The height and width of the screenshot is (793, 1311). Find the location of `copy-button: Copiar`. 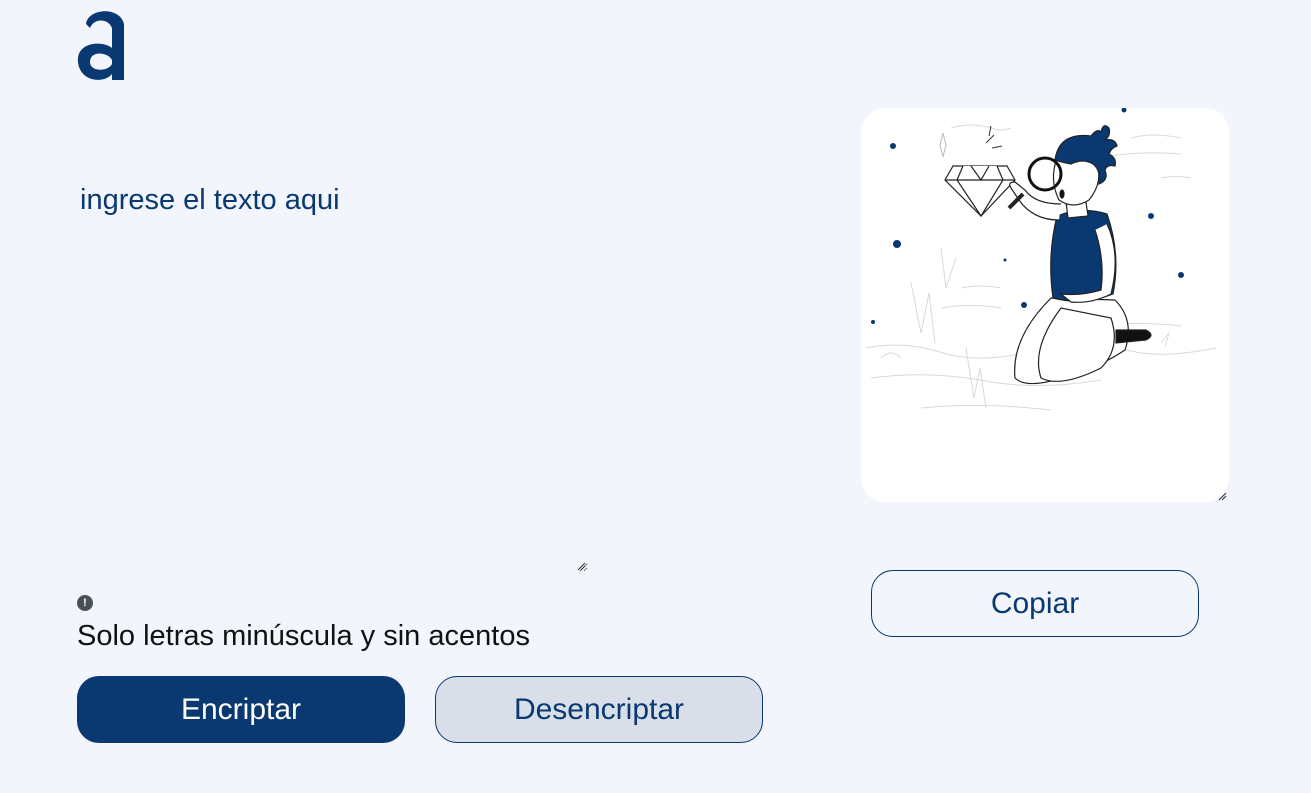

copy-button: Copiar is located at coordinates (1035, 603).